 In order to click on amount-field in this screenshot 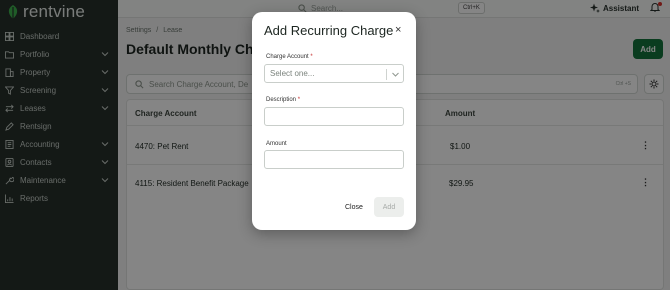, I will do `click(334, 159)`.